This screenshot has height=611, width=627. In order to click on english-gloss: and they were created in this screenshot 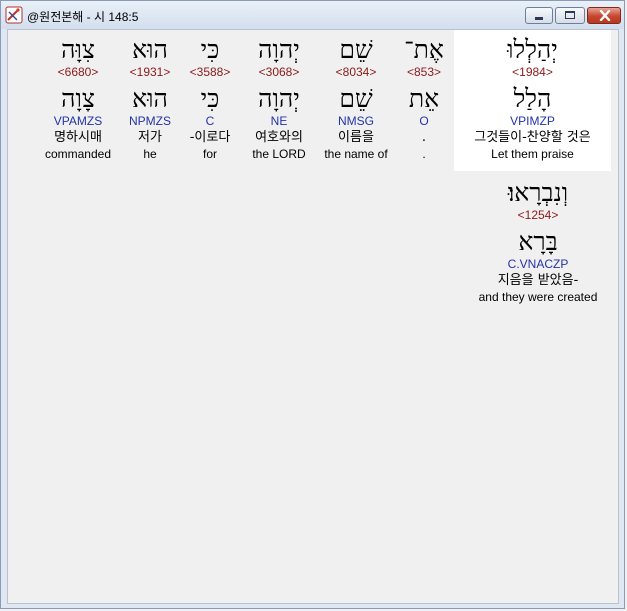, I will do `click(538, 297)`.